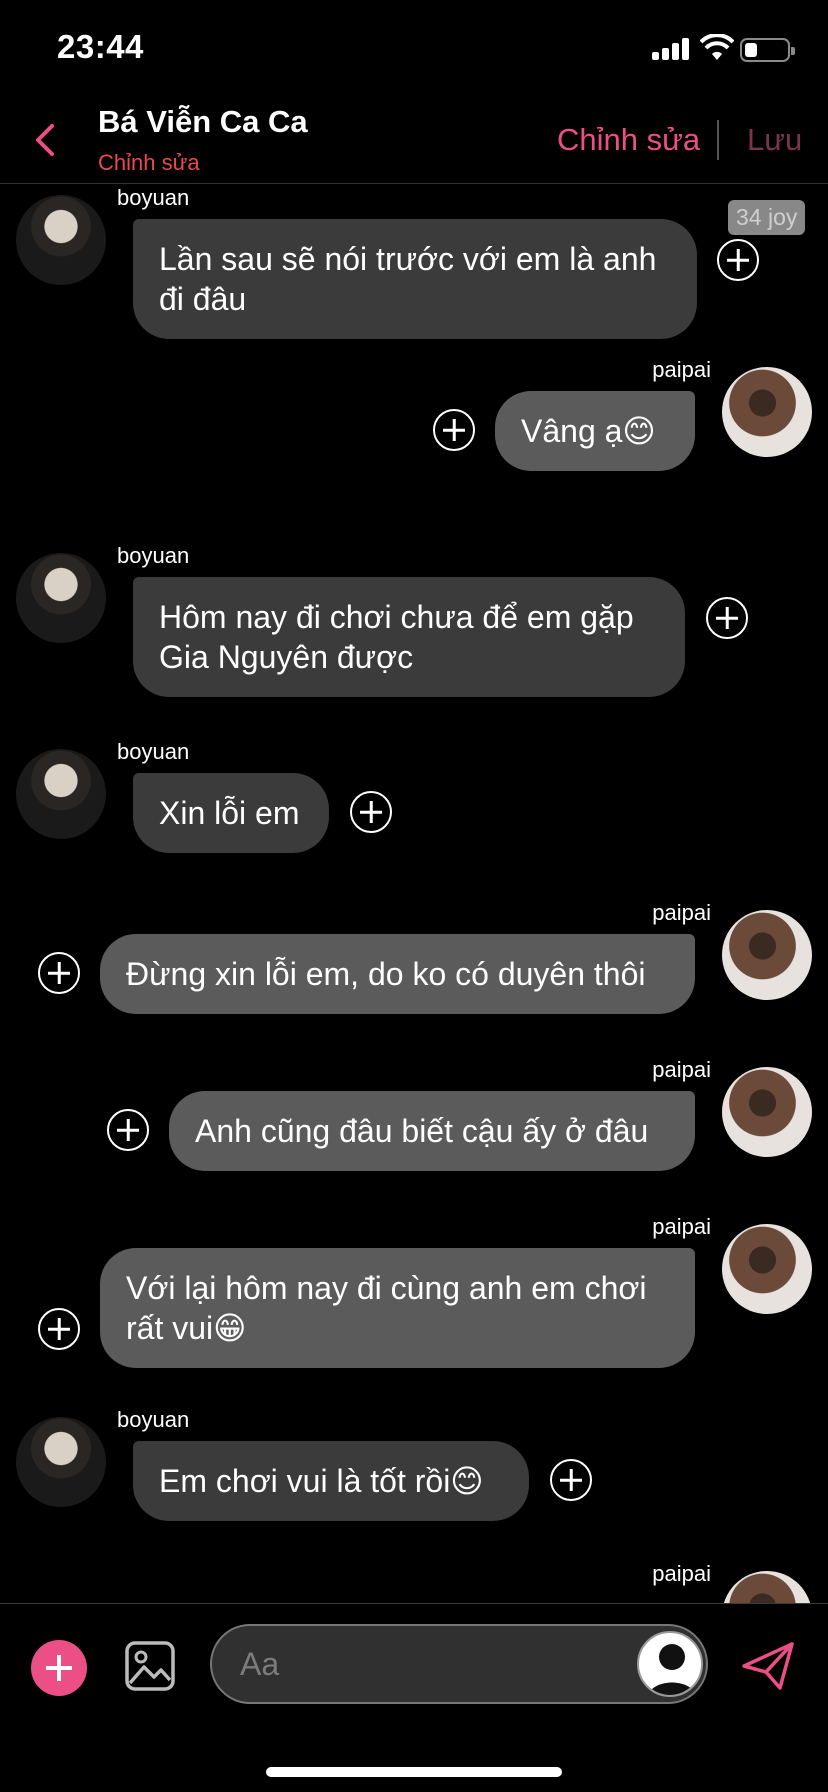 The image size is (828, 1792). Describe the element at coordinates (46, 140) in the screenshot. I see `back-chevron-icon` at that location.